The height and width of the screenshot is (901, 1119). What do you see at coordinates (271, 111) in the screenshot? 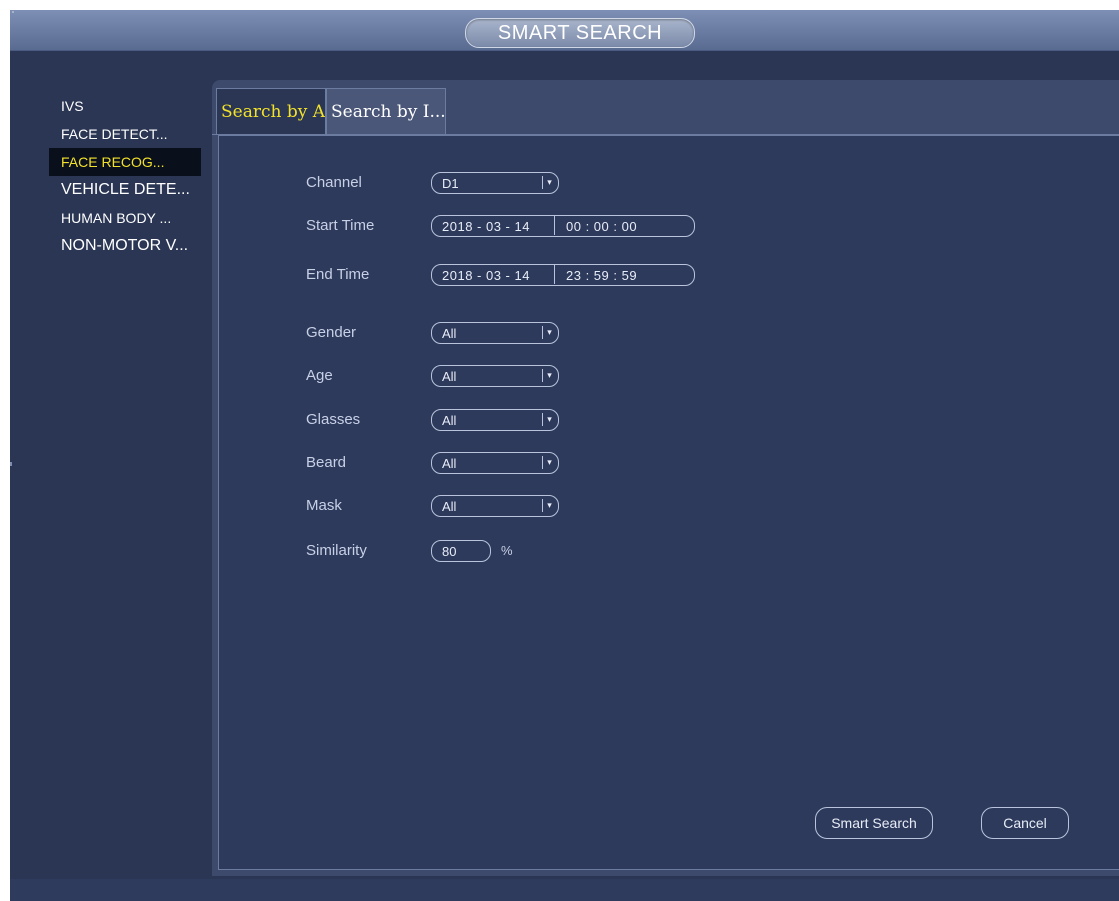
I see `tab-search-by-attribute: Search by A.` at bounding box center [271, 111].